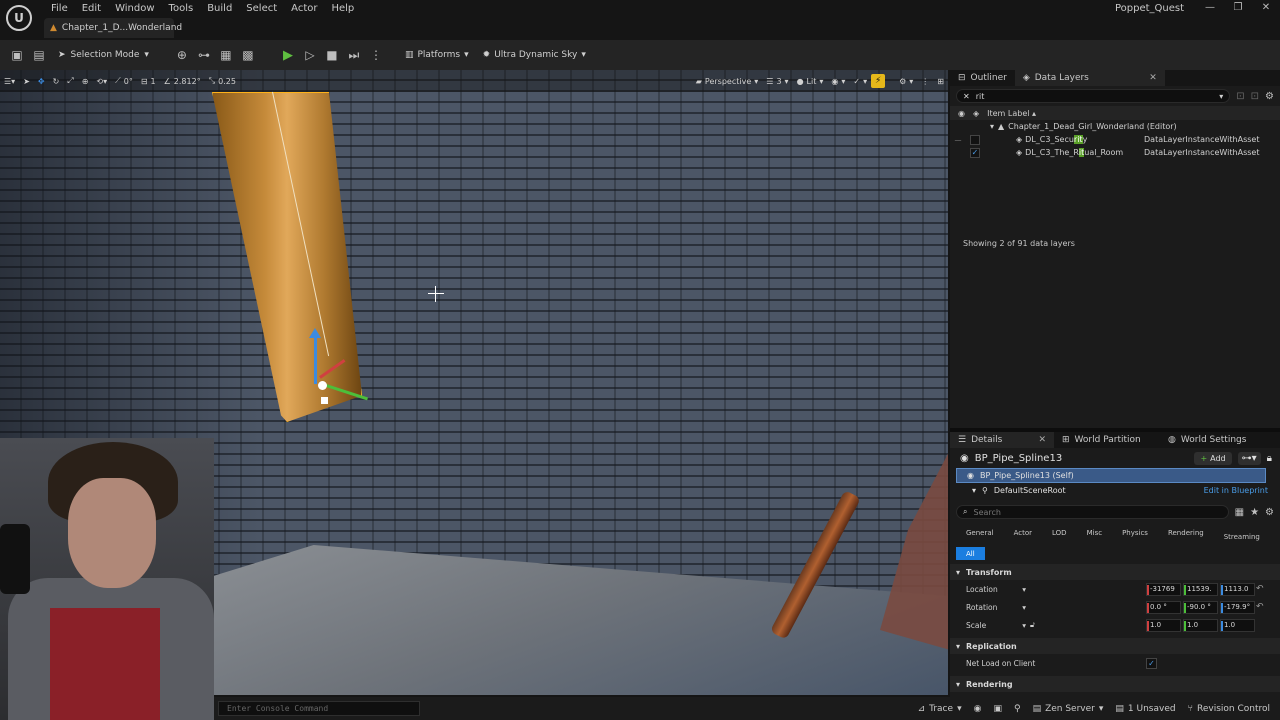  I want to click on table-view-icon: ▦, so click(1239, 512).